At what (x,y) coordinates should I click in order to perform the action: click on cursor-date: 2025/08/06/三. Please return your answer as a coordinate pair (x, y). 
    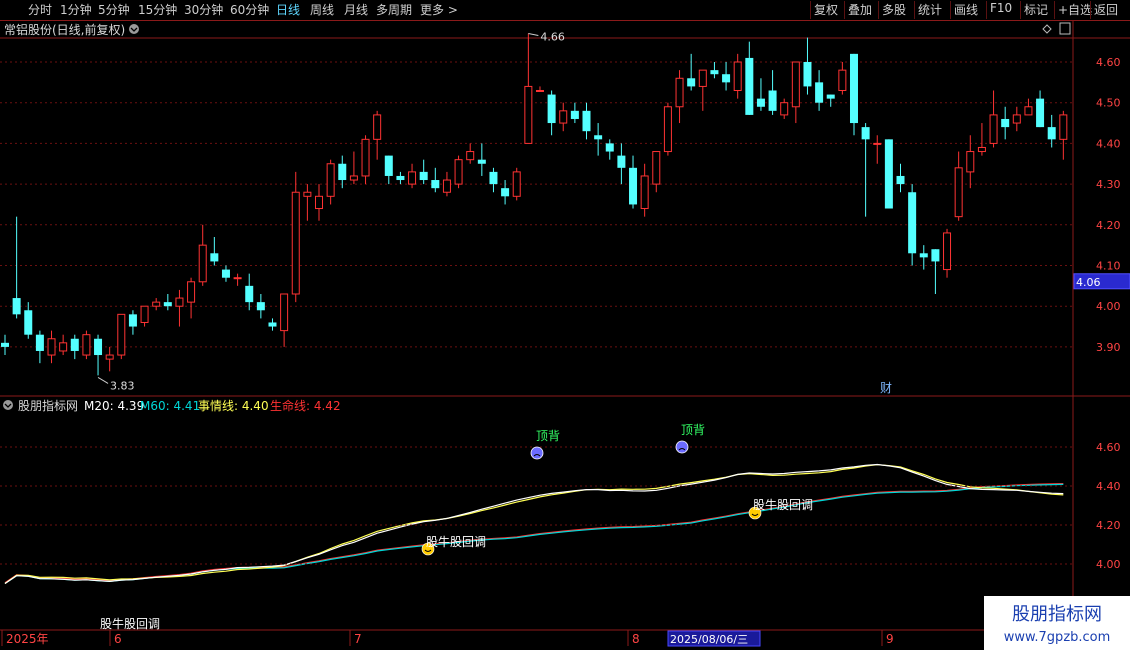
    Looking at the image, I should click on (709, 639).